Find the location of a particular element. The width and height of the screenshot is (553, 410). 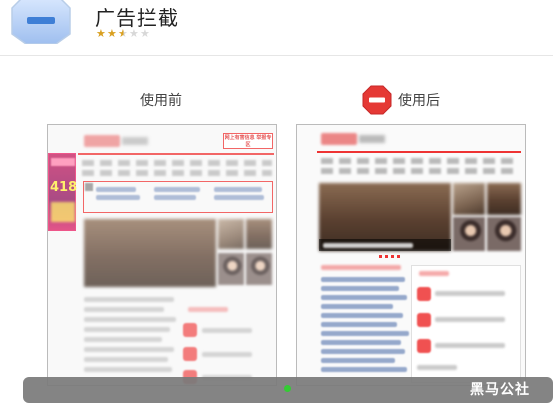

before-label: 使用前 is located at coordinates (161, 101).